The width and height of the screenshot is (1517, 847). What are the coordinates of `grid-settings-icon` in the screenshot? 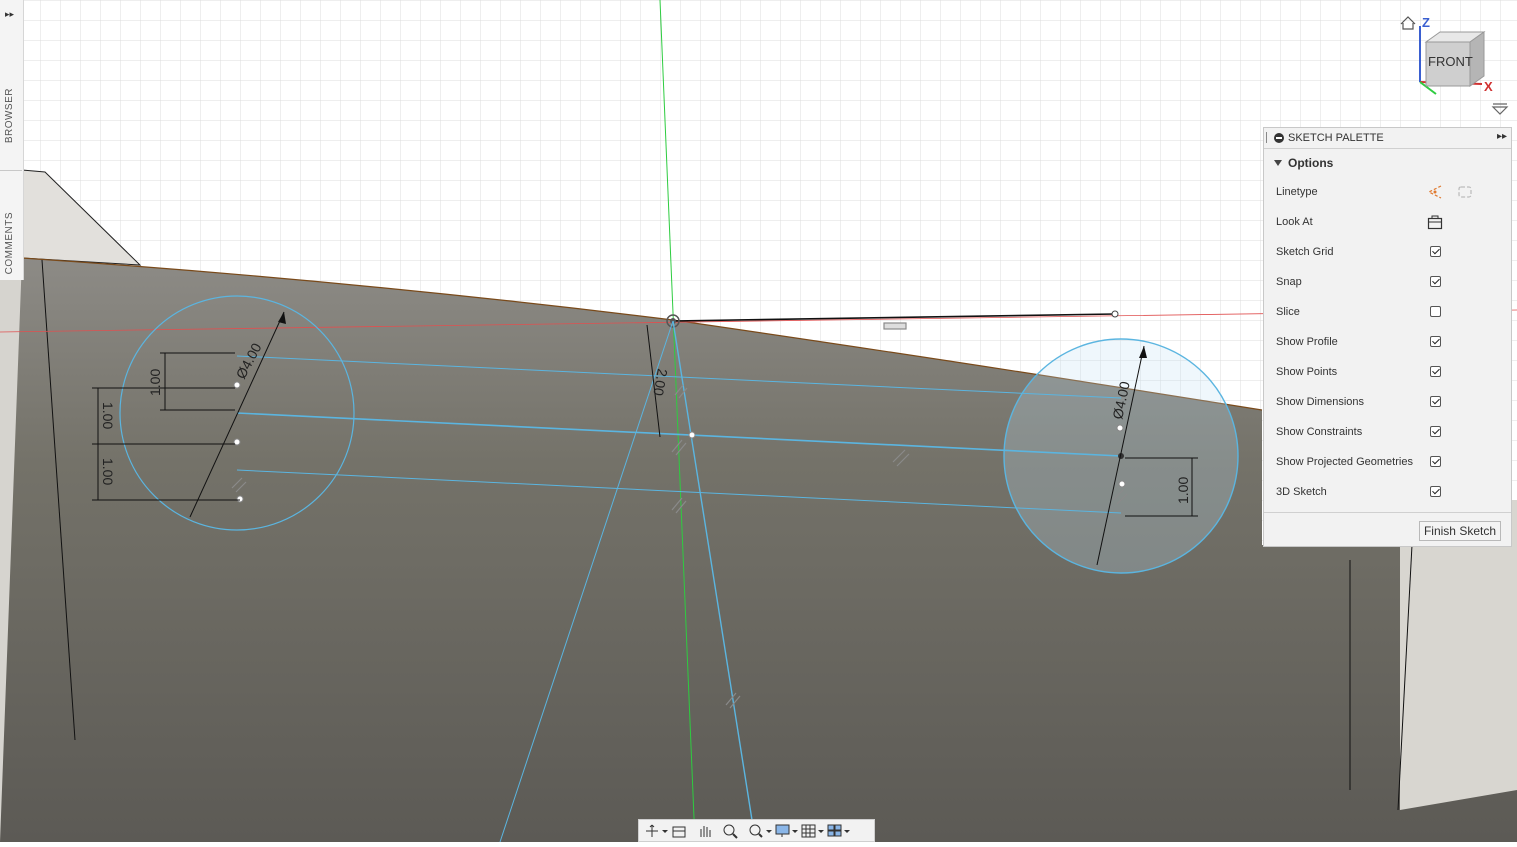 It's located at (811, 831).